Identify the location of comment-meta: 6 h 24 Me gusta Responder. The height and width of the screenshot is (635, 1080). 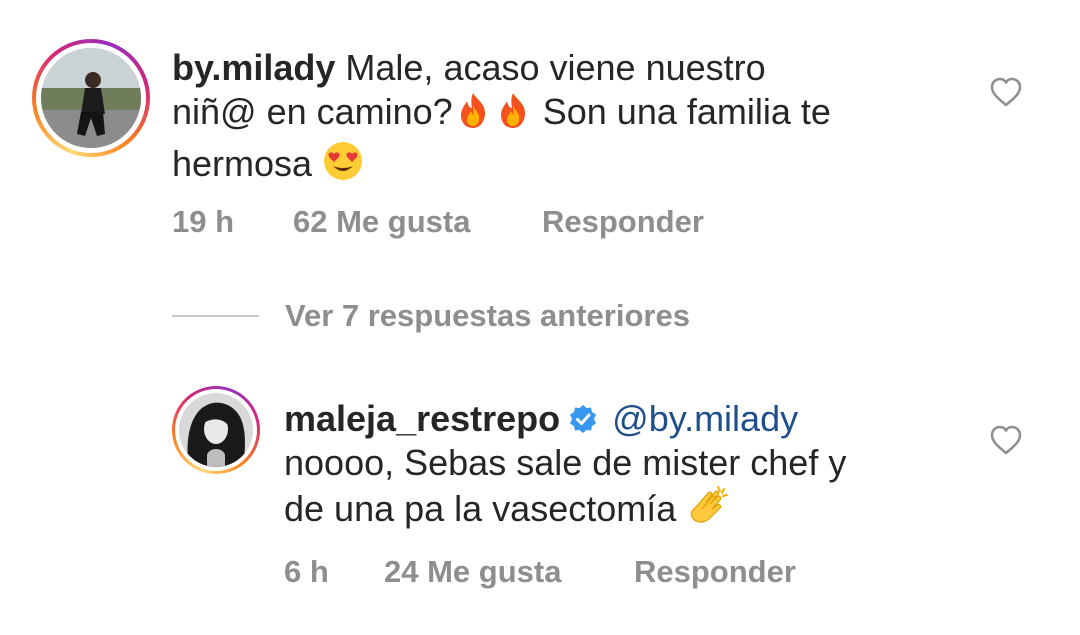
(540, 572).